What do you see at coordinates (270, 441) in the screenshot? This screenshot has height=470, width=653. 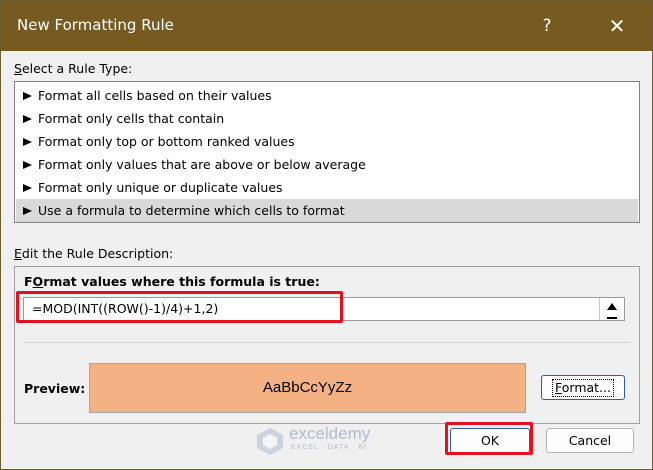 I see `watermark-logo-icon` at bounding box center [270, 441].